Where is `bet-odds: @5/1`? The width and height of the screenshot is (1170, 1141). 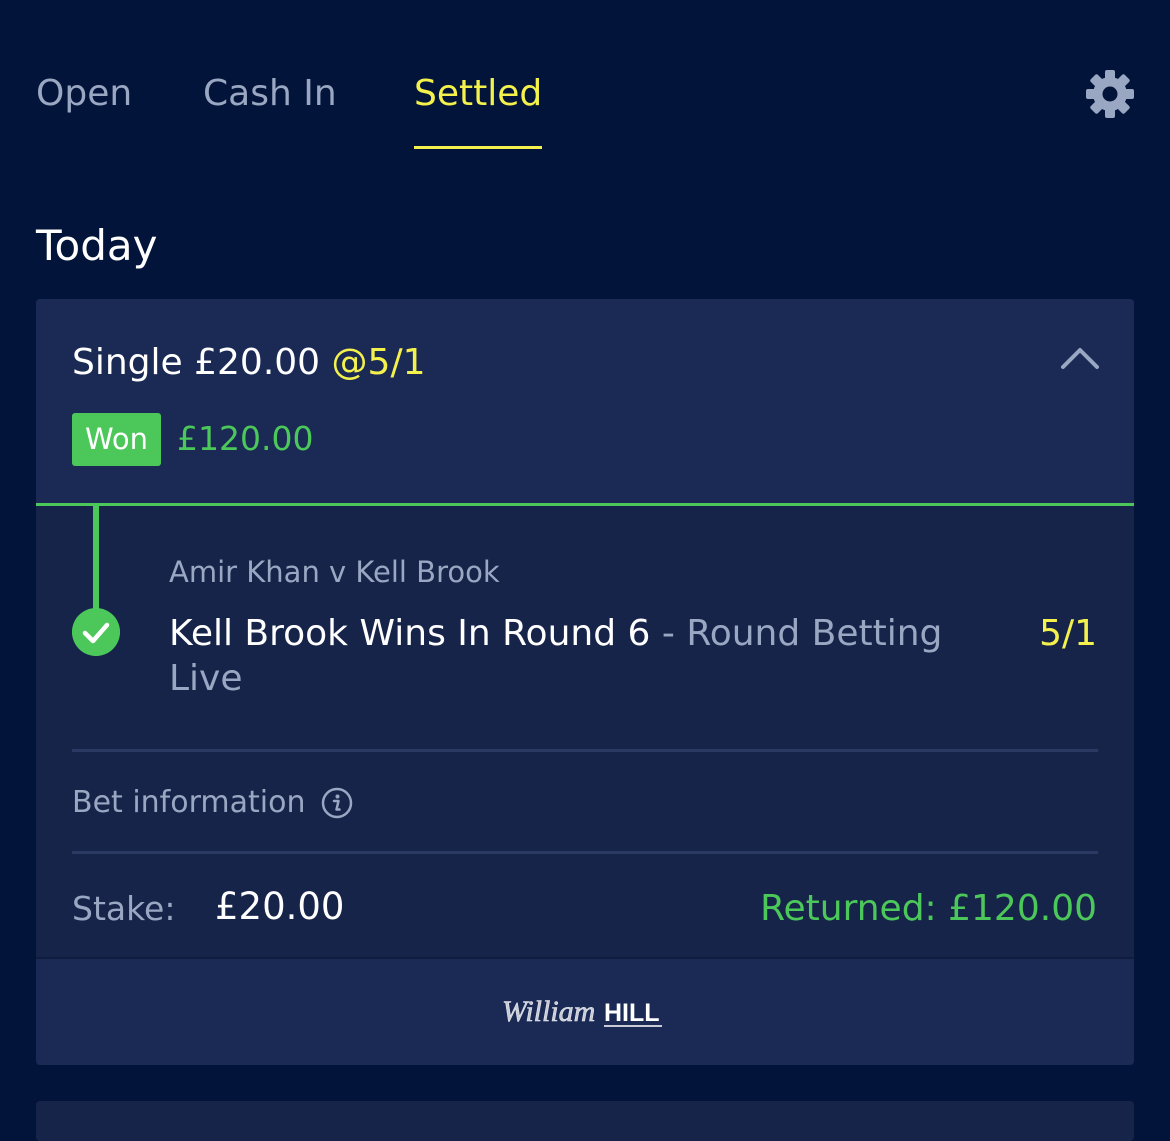 bet-odds: @5/1 is located at coordinates (378, 362).